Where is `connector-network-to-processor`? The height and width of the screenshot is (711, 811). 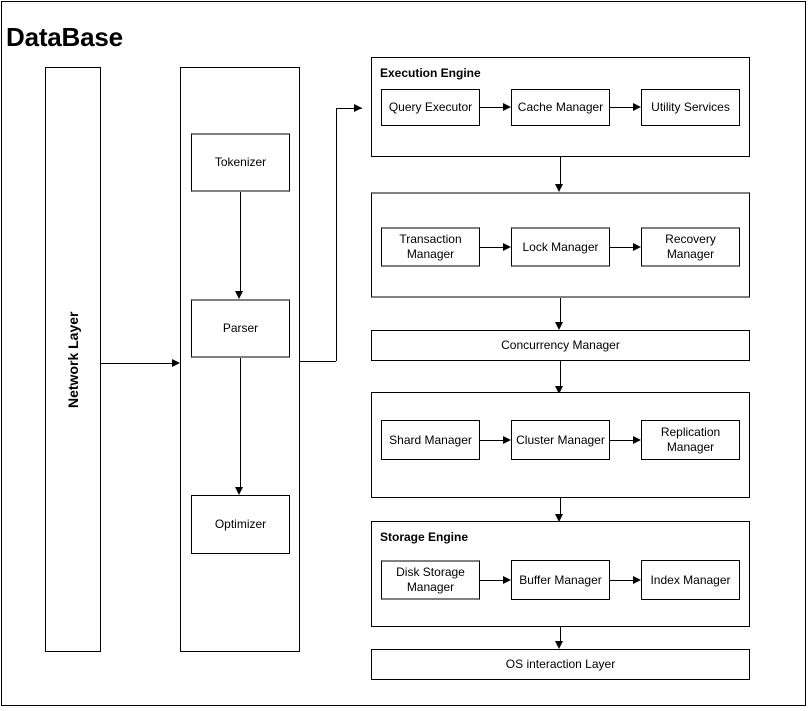 connector-network-to-processor is located at coordinates (136, 363).